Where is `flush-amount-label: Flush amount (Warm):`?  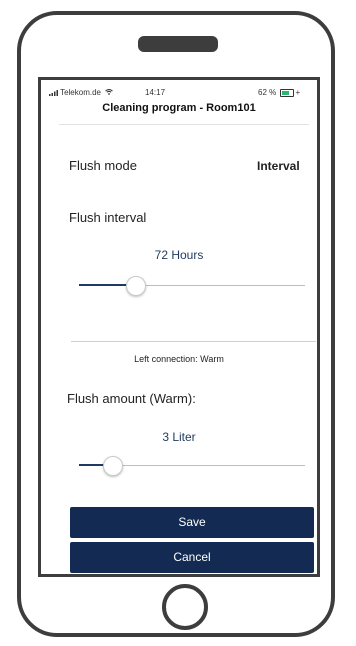 flush-amount-label: Flush amount (Warm): is located at coordinates (131, 398).